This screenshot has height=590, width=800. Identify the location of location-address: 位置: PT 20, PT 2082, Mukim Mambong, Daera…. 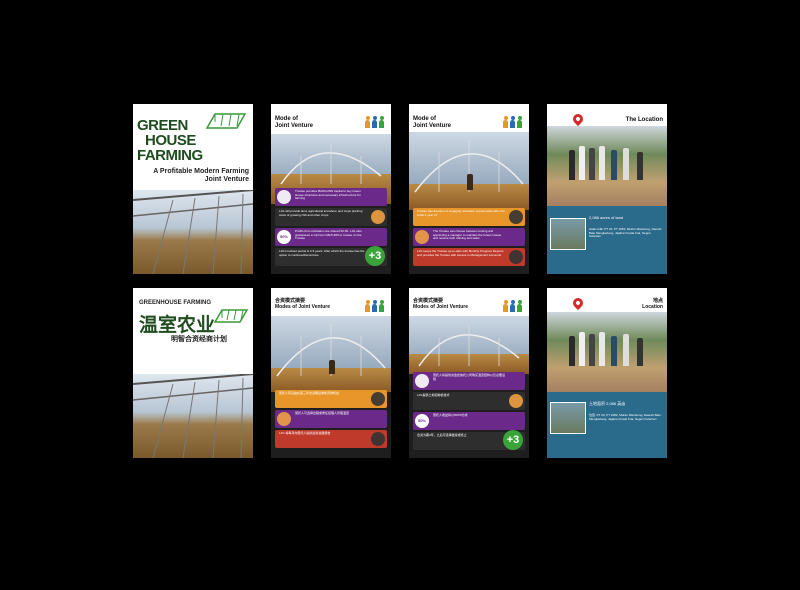
(625, 417).